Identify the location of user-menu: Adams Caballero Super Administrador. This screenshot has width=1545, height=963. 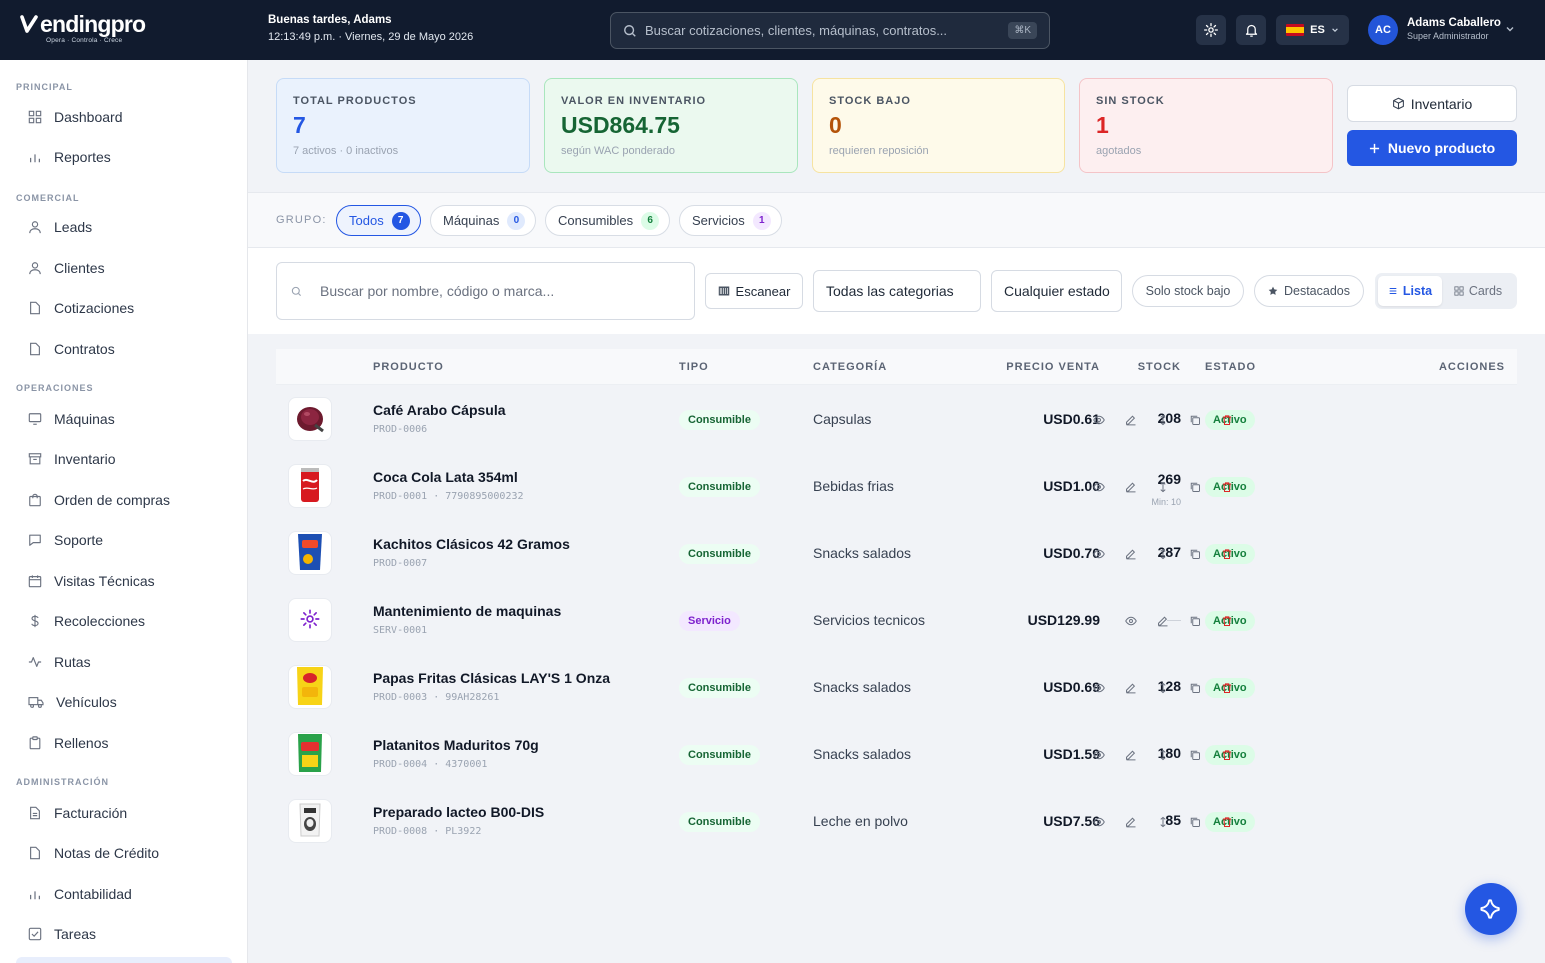
(1454, 29).